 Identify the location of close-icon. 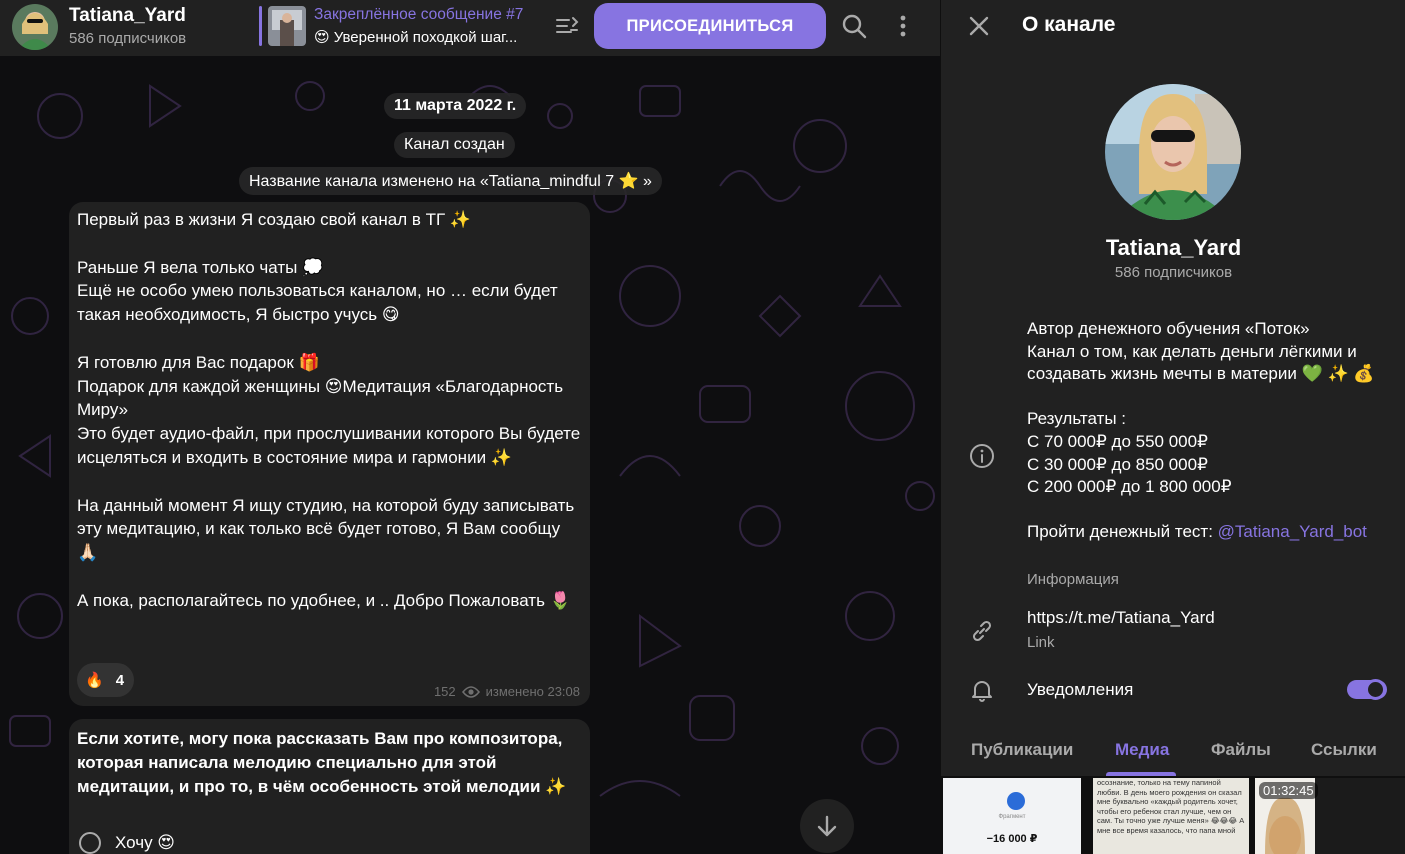
(979, 26).